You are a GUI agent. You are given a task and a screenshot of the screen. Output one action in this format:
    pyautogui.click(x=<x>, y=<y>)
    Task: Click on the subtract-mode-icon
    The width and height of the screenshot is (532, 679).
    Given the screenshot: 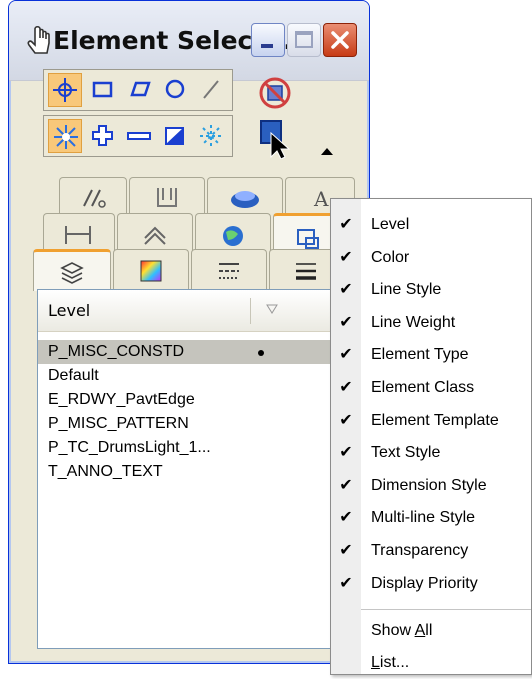 What is the action you would take?
    pyautogui.click(x=139, y=136)
    